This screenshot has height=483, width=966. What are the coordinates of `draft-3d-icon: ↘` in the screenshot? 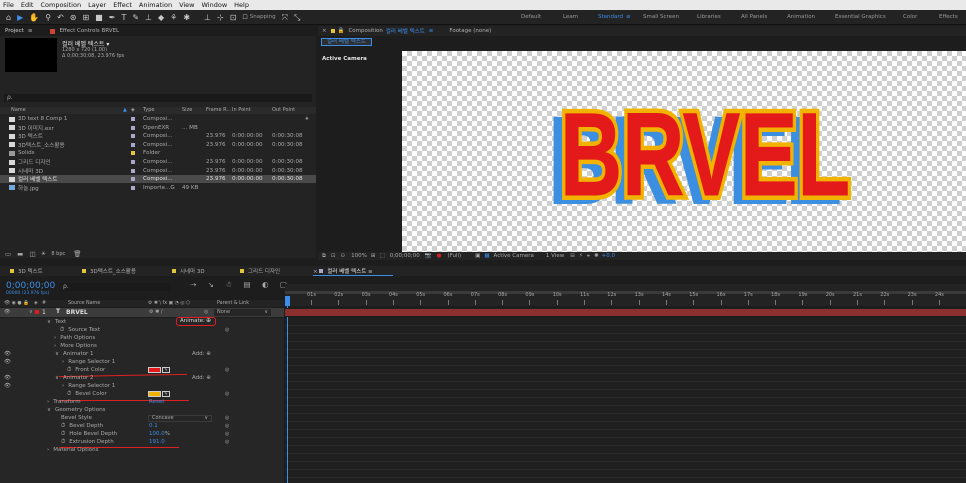 It's located at (211, 284).